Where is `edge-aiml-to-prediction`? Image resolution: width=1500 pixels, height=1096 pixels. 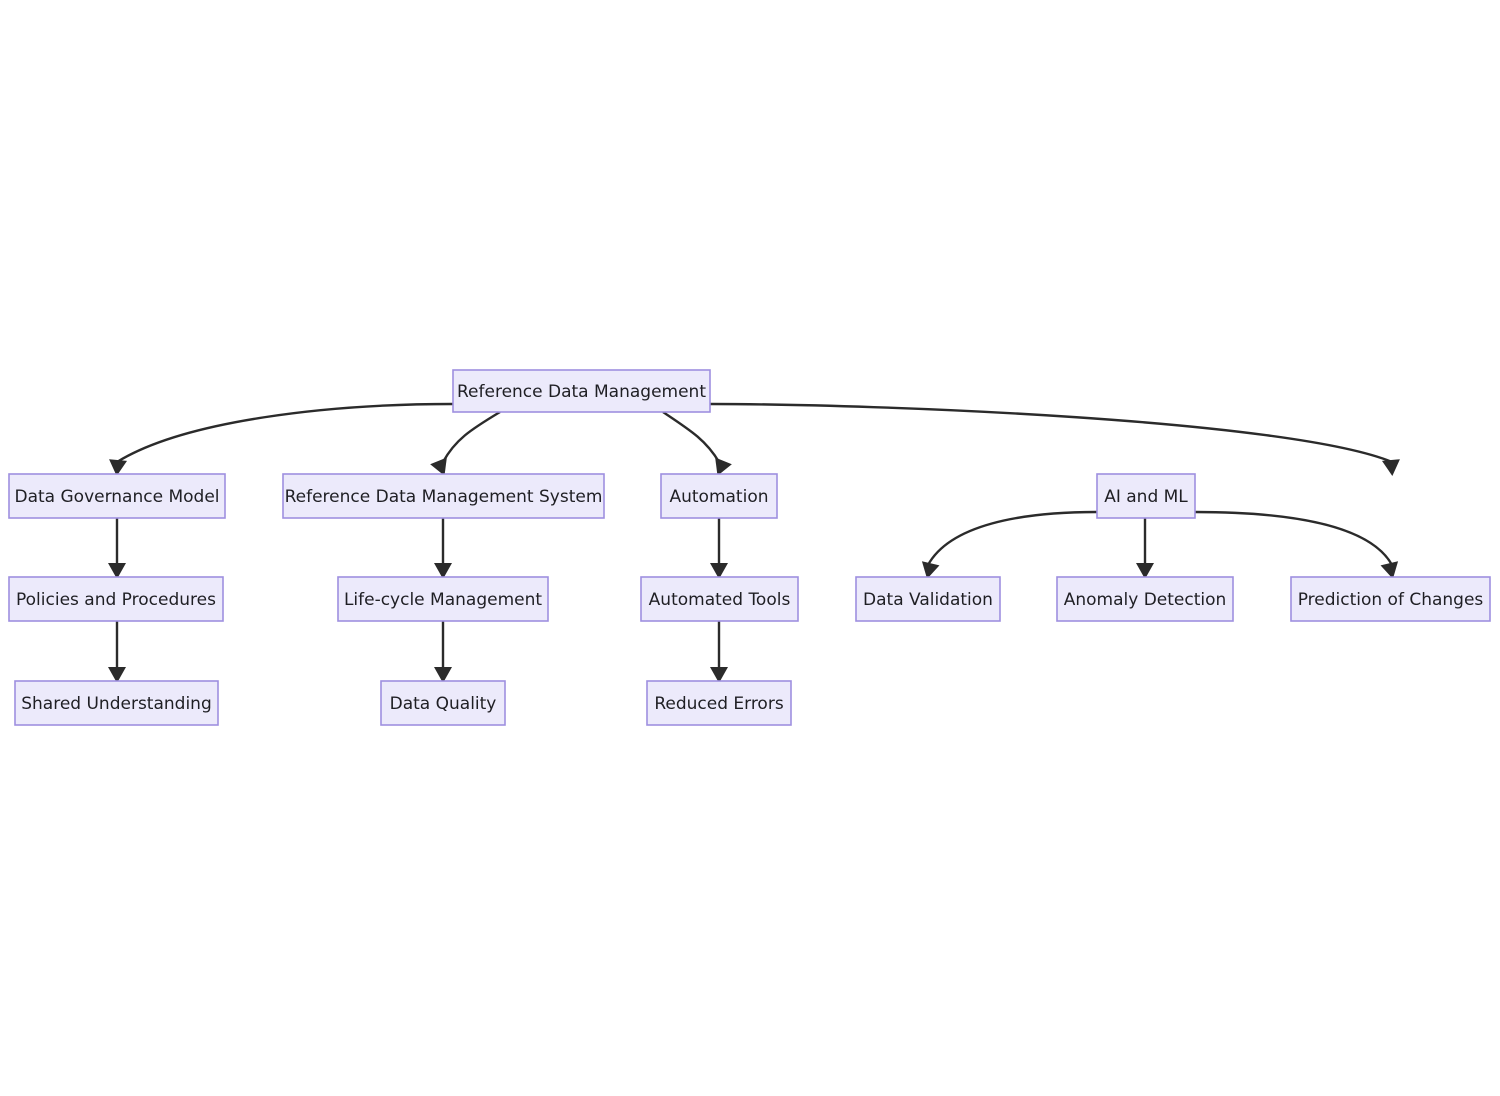 edge-aiml-to-prediction is located at coordinates (1294, 538).